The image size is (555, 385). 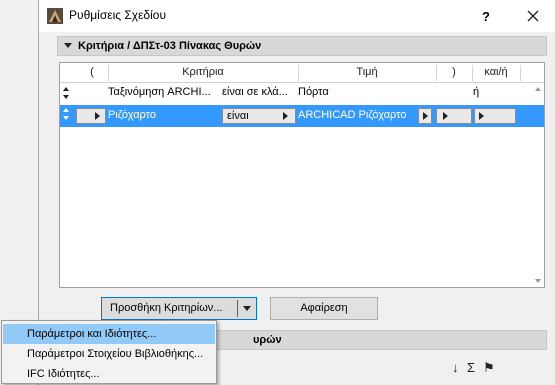 I want to click on criteria-section-header: Κριτήρια / ΔΠΣτ-03 Πίνακας Θυρών, so click(x=302, y=46).